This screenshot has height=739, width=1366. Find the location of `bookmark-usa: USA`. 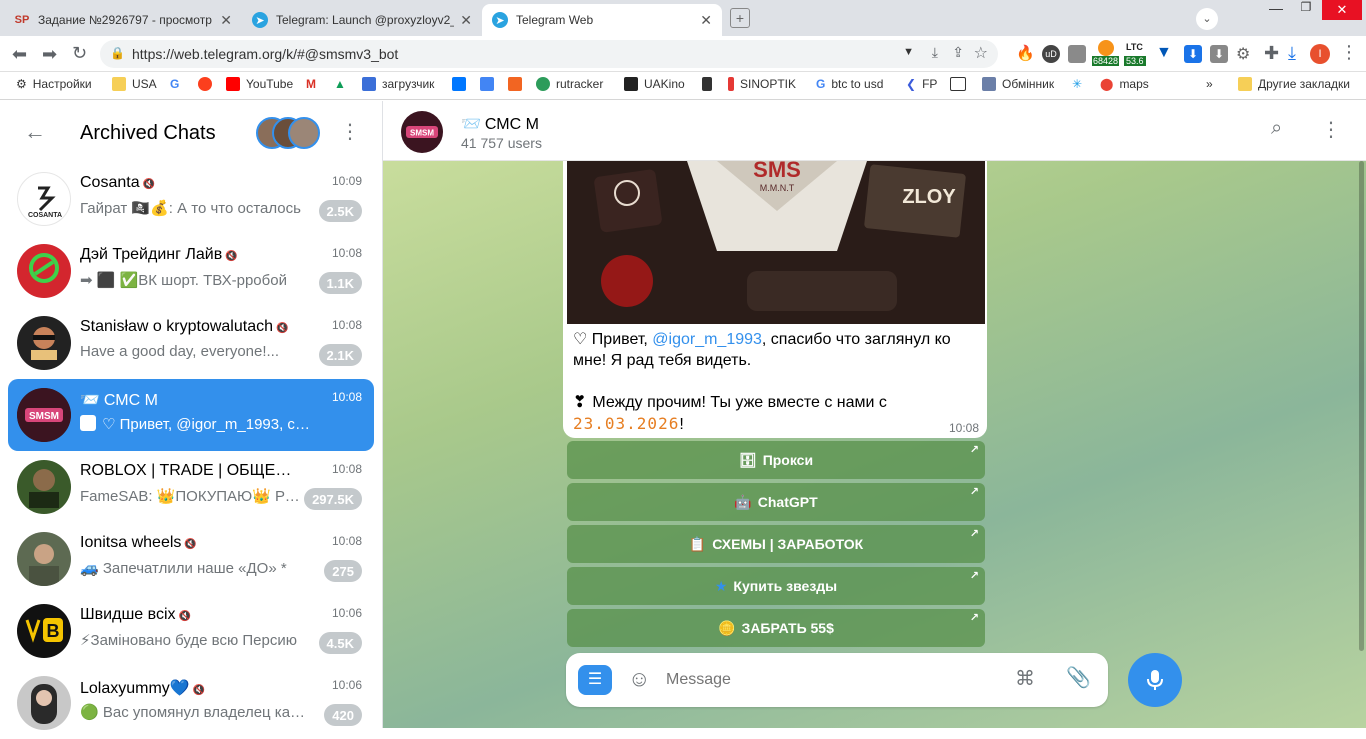

bookmark-usa: USA is located at coordinates (134, 84).